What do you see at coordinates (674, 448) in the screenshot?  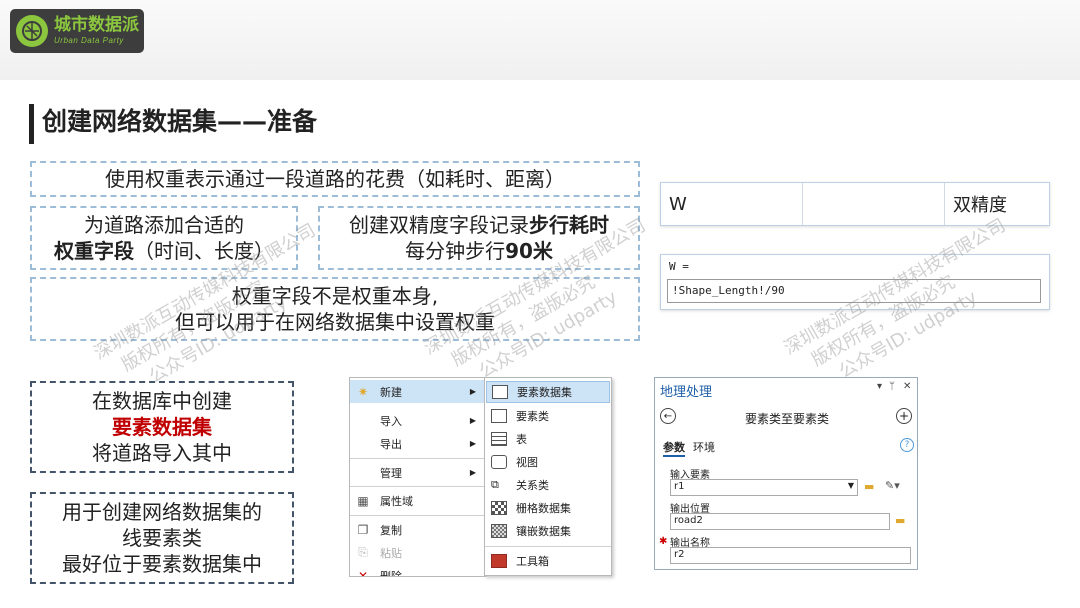 I see `tab-parameters: 参数` at bounding box center [674, 448].